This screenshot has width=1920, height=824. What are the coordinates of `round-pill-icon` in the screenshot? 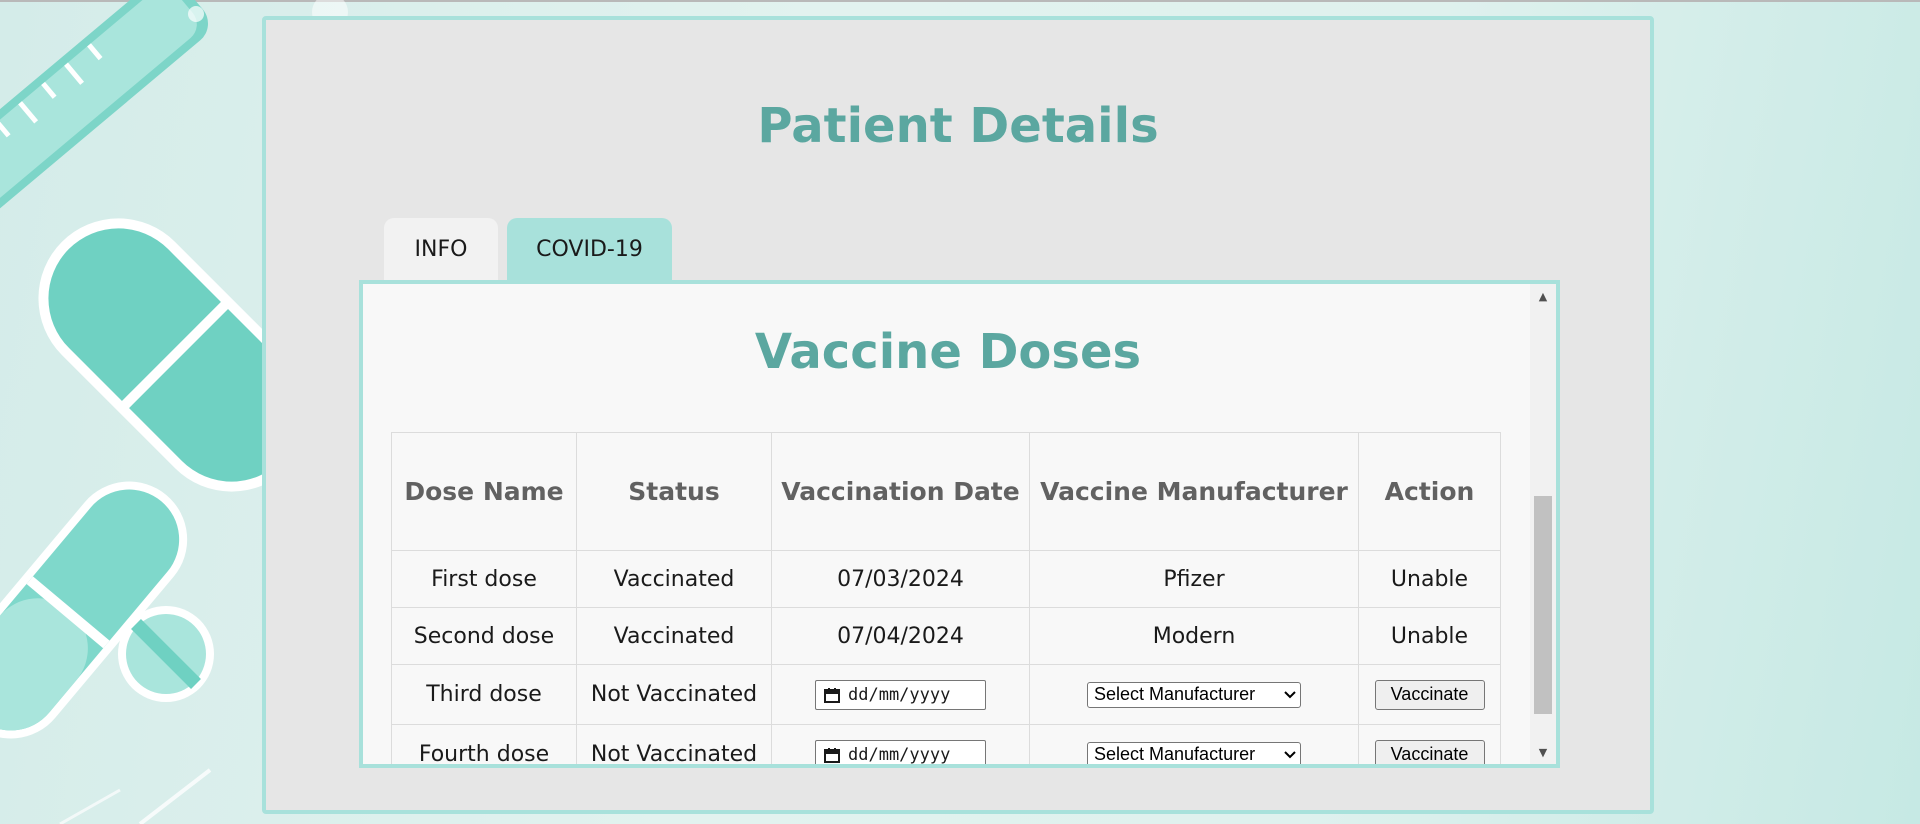 It's located at (166, 654).